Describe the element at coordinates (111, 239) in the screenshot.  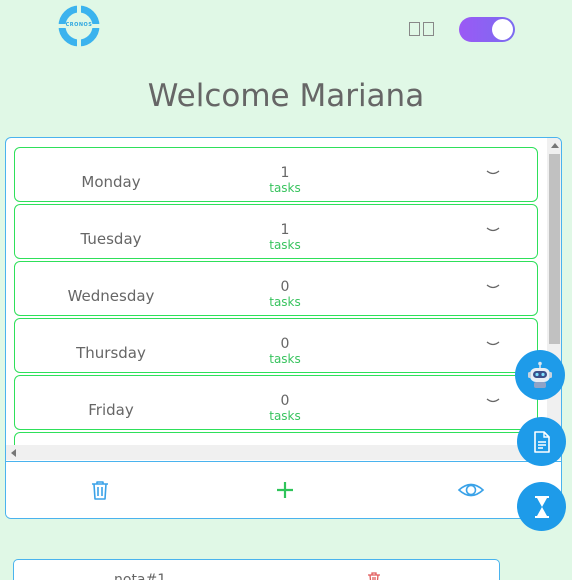
I see `day-name: Tuesday` at that location.